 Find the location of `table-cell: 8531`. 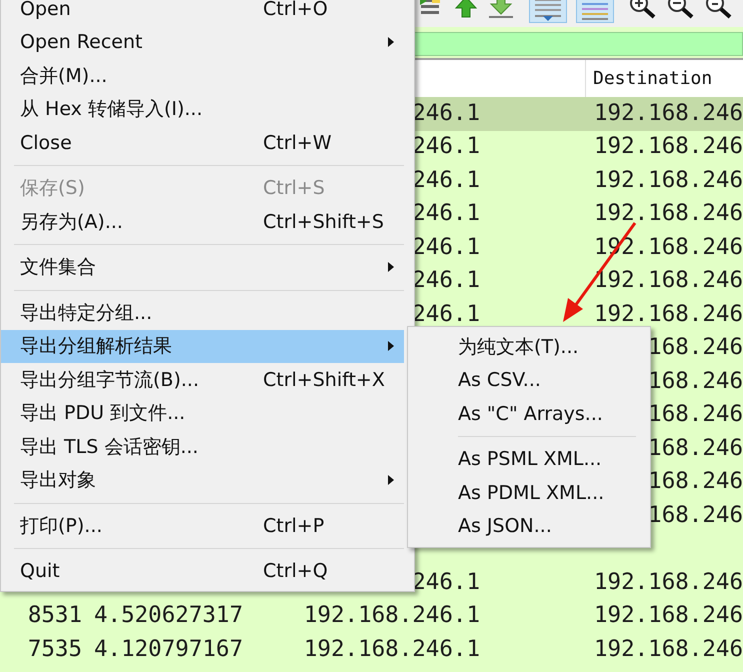

table-cell: 8531 is located at coordinates (55, 616).